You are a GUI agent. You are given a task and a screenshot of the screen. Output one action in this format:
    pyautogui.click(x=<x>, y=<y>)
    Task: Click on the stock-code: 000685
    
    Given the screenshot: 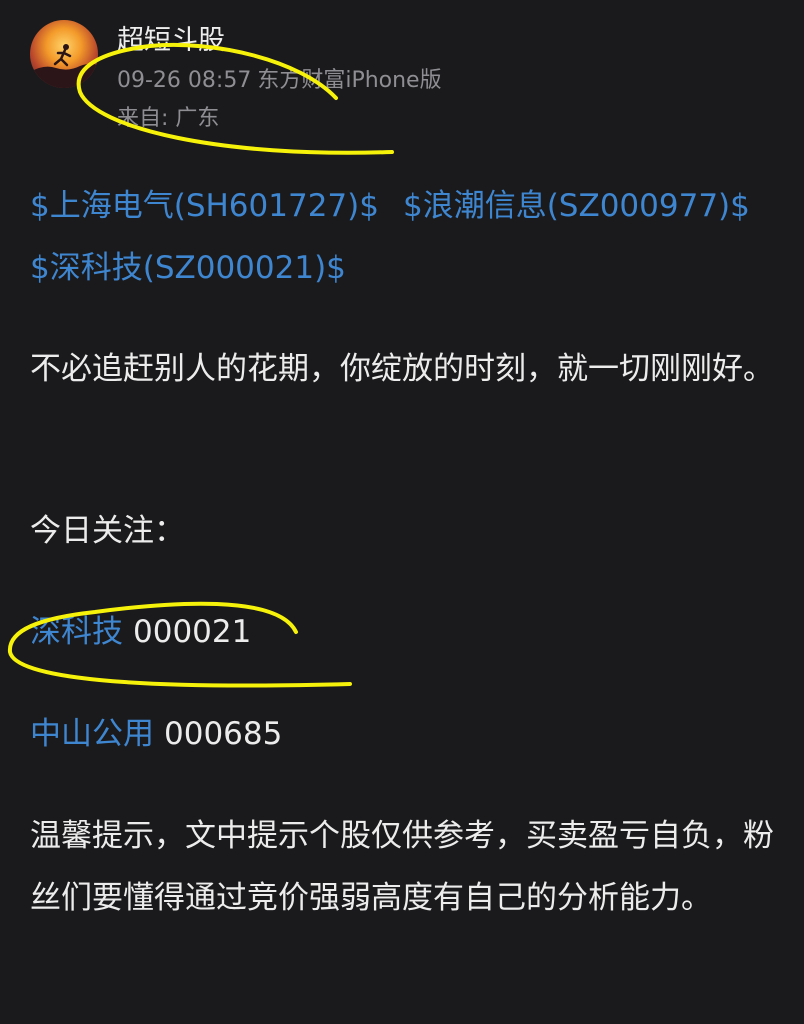 What is the action you would take?
    pyautogui.click(x=223, y=734)
    